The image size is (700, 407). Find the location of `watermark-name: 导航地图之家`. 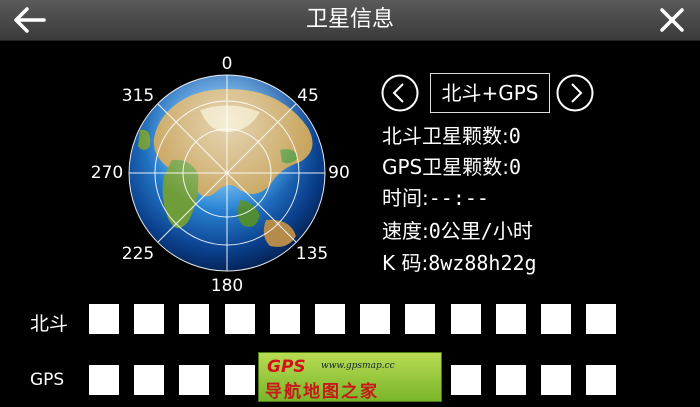

watermark-name: 导航地图之家 is located at coordinates (322, 392).